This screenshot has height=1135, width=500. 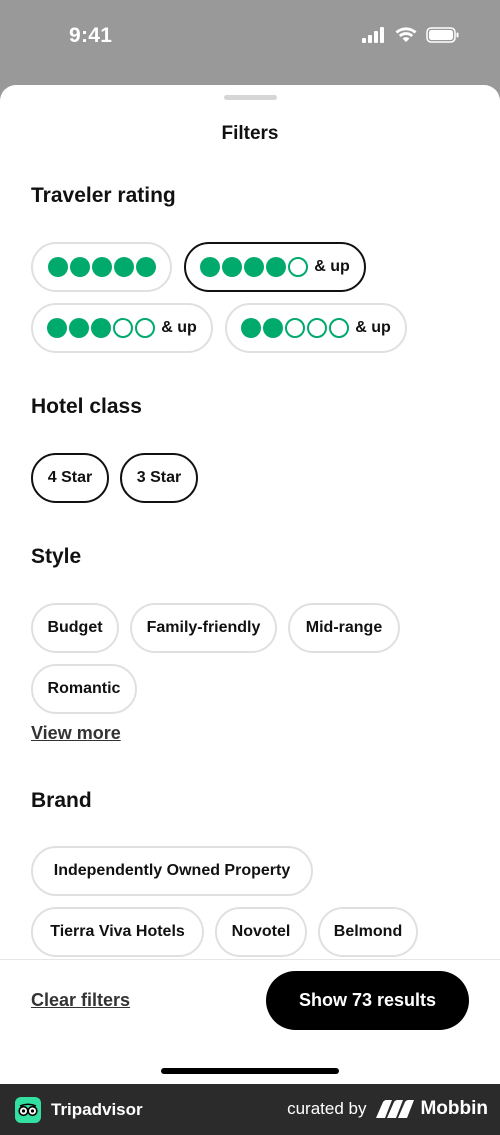 What do you see at coordinates (70, 478) in the screenshot?
I see `hotel-class-chip-4-star: 4 Star` at bounding box center [70, 478].